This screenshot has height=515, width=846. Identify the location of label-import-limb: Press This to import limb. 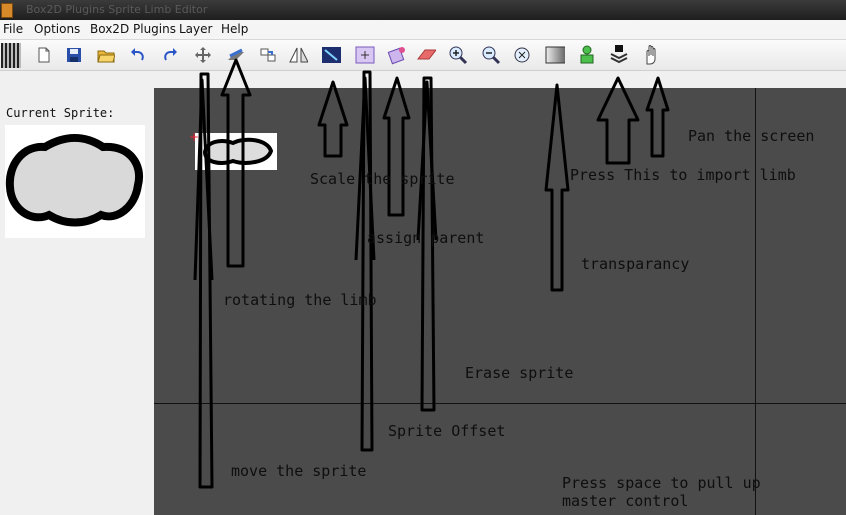
(683, 175).